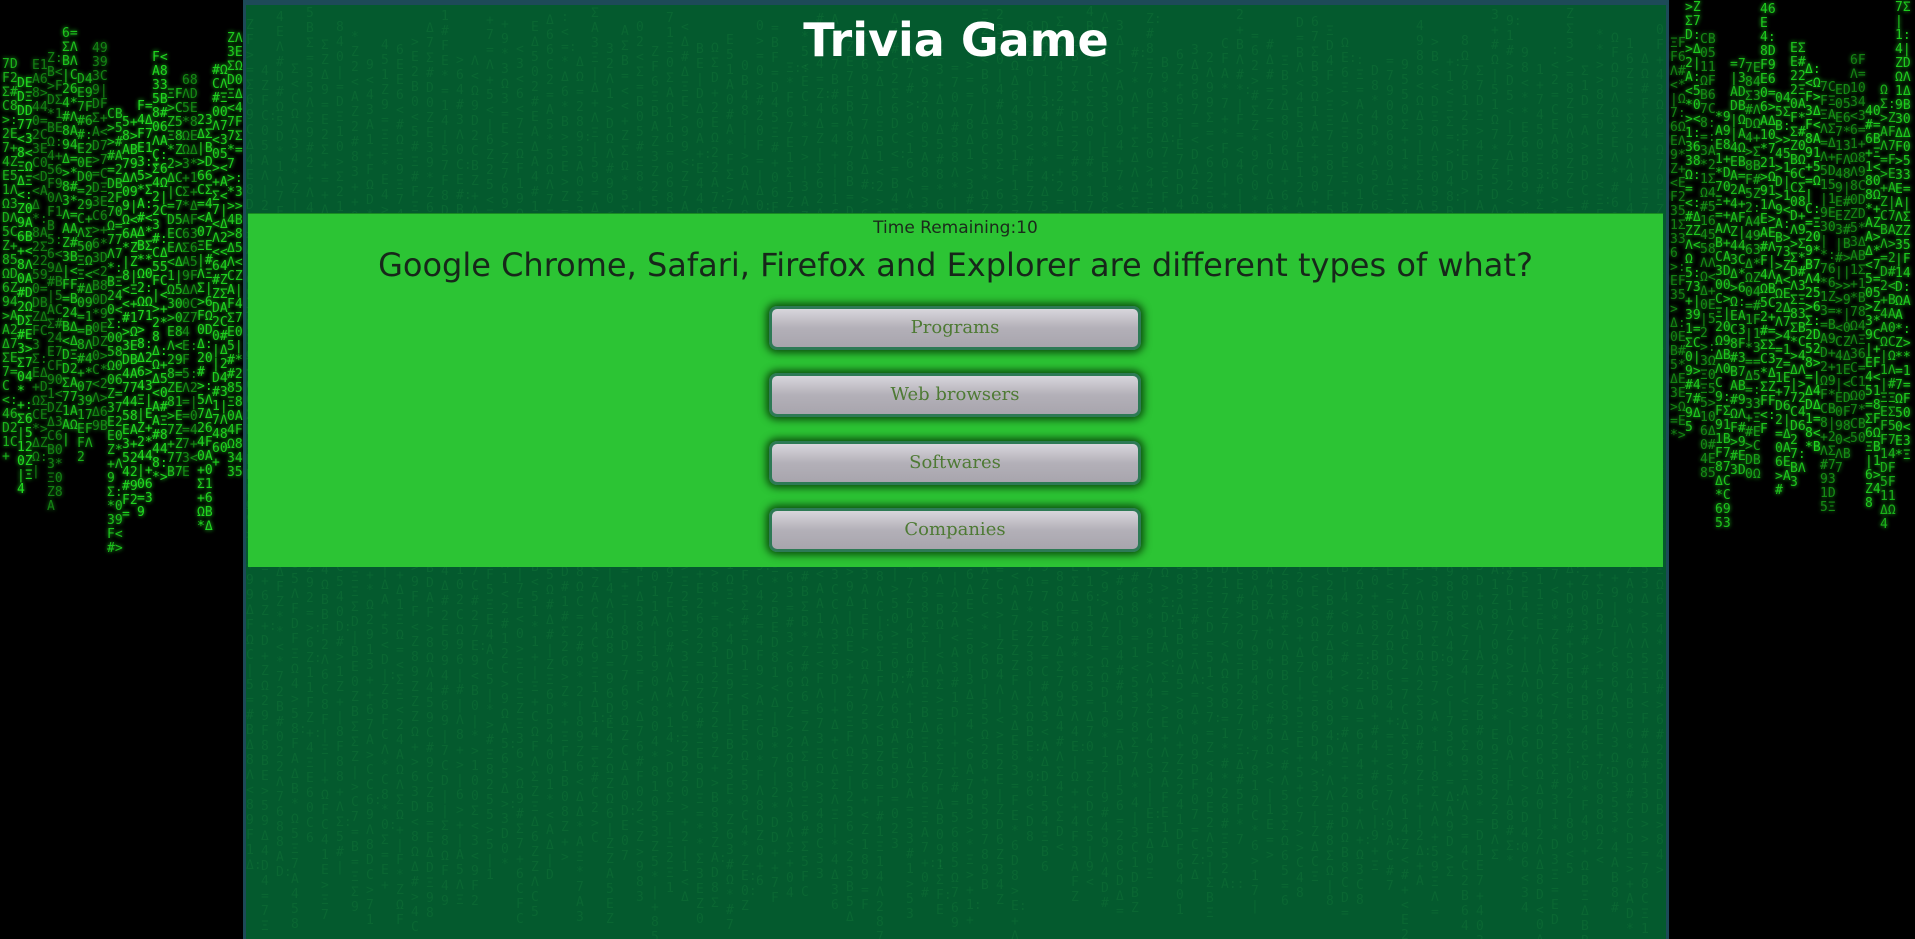 The image size is (1915, 939). Describe the element at coordinates (955, 463) in the screenshot. I see `answer-button-softwares: Softwares` at that location.